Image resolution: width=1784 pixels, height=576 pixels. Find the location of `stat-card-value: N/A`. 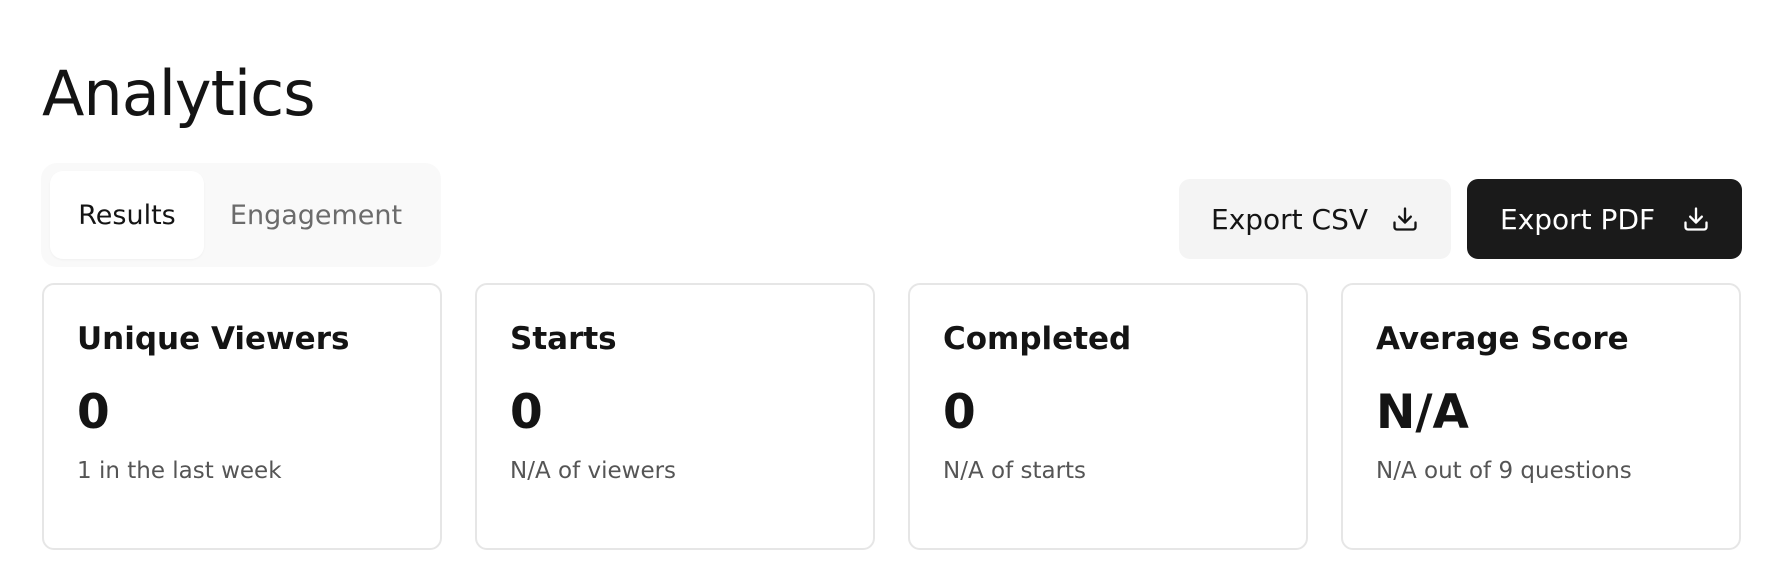

stat-card-value: N/A is located at coordinates (1422, 412).